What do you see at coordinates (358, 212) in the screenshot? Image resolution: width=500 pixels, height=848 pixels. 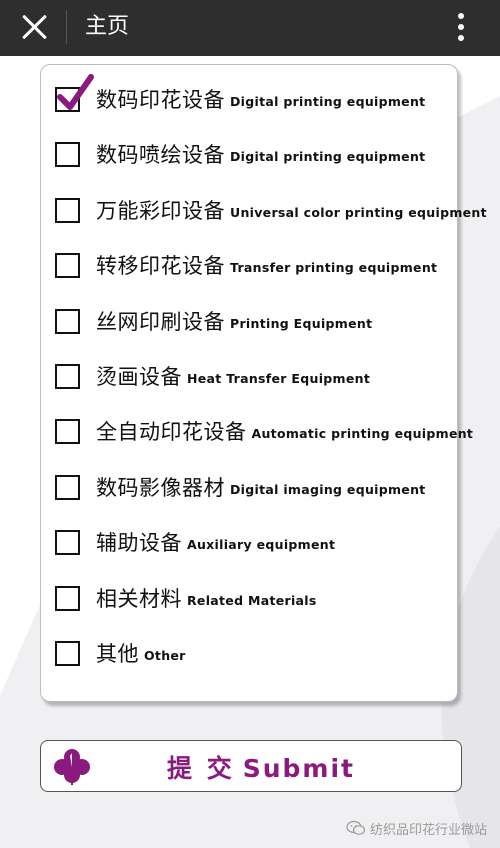 I see `option-label-en: Universal color printing equipment` at bounding box center [358, 212].